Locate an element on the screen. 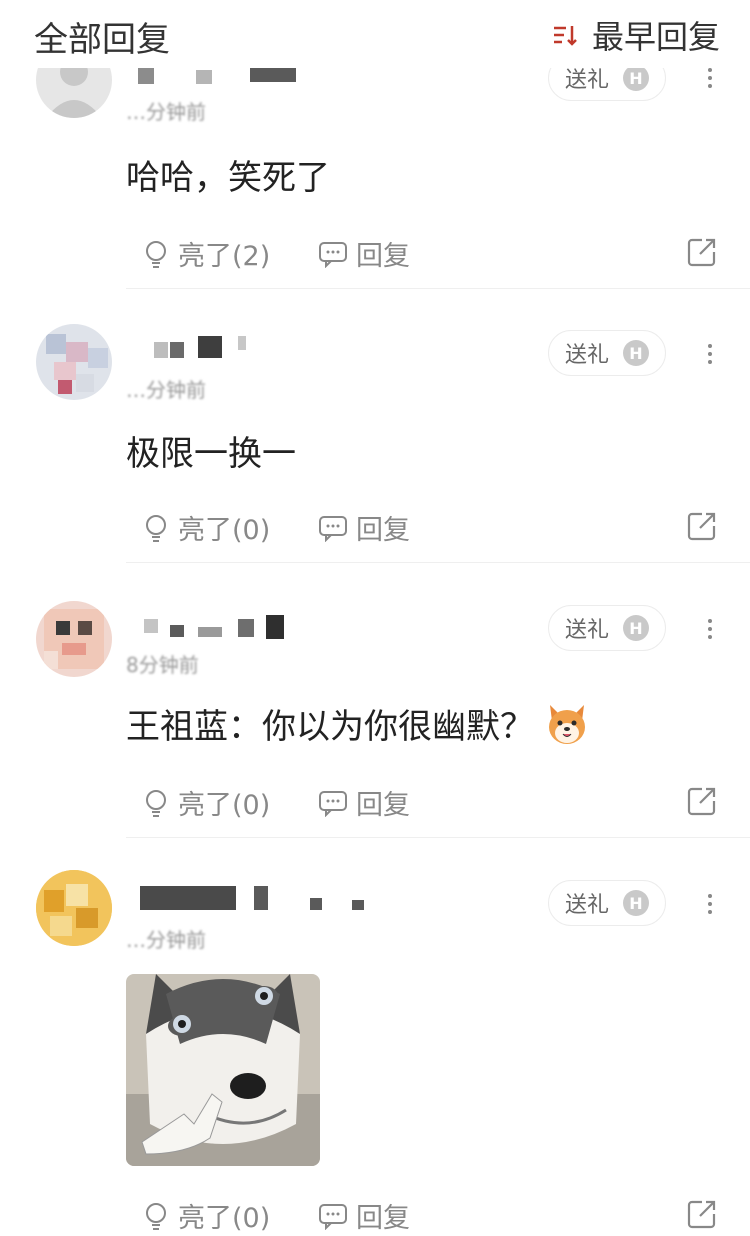  comment-text: 王祖蓝：你以为你很幽默？ is located at coordinates (330, 727).